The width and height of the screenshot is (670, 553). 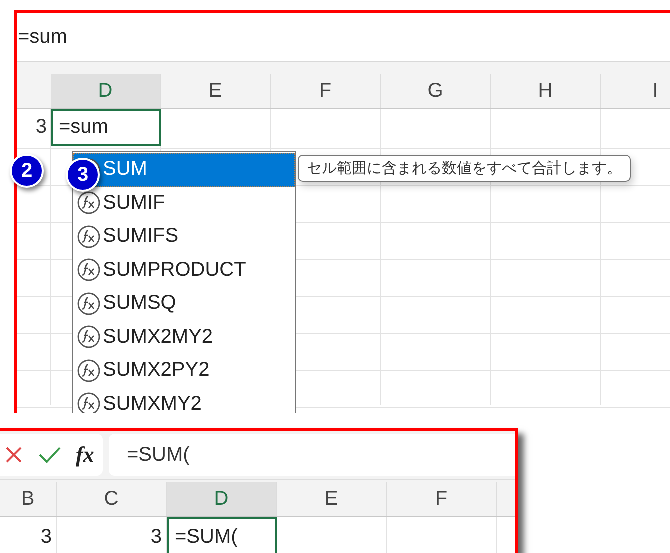 I want to click on formula-field: =SUM(, so click(x=312, y=455).